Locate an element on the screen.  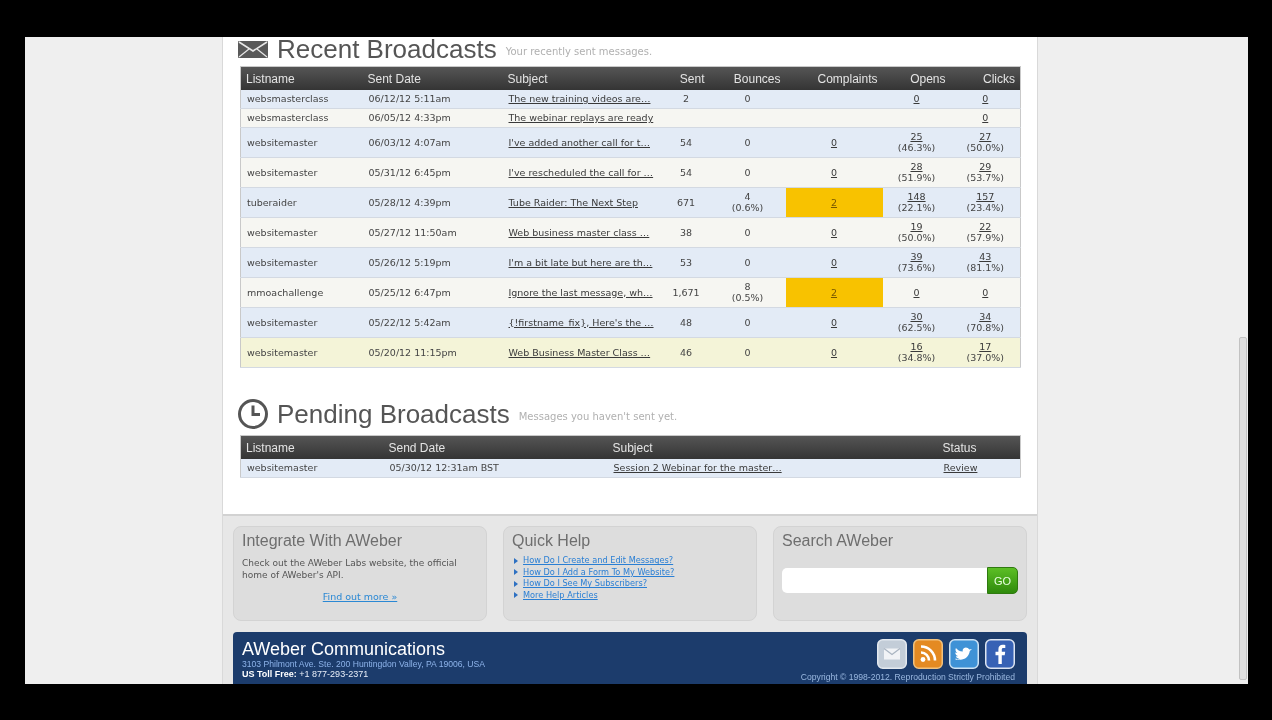
bounce-percentage: (0.6%) is located at coordinates (747, 207).